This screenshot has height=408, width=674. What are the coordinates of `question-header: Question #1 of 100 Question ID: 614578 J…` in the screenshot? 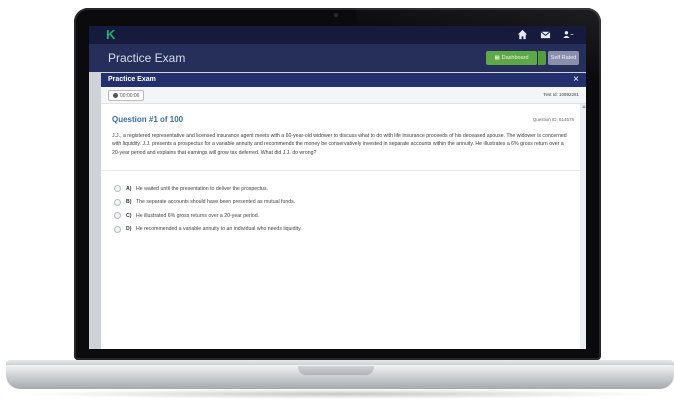 It's located at (340, 132).